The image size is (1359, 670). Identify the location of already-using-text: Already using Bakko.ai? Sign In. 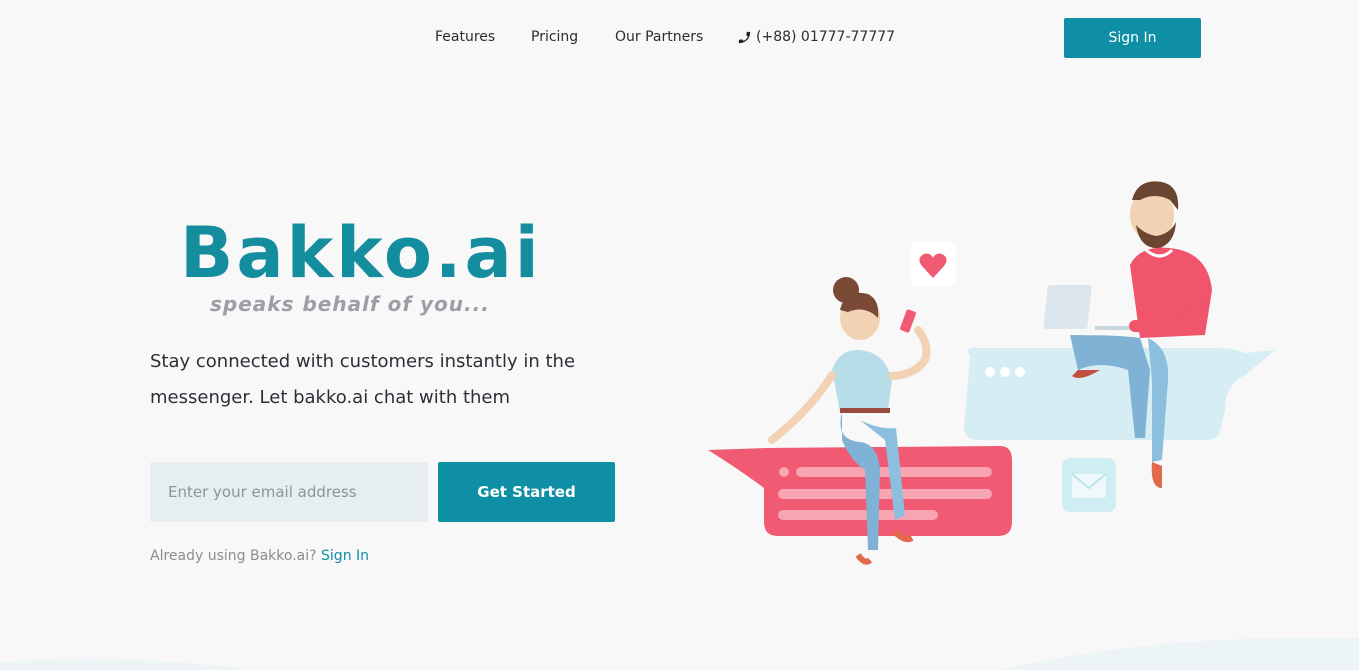
(259, 556).